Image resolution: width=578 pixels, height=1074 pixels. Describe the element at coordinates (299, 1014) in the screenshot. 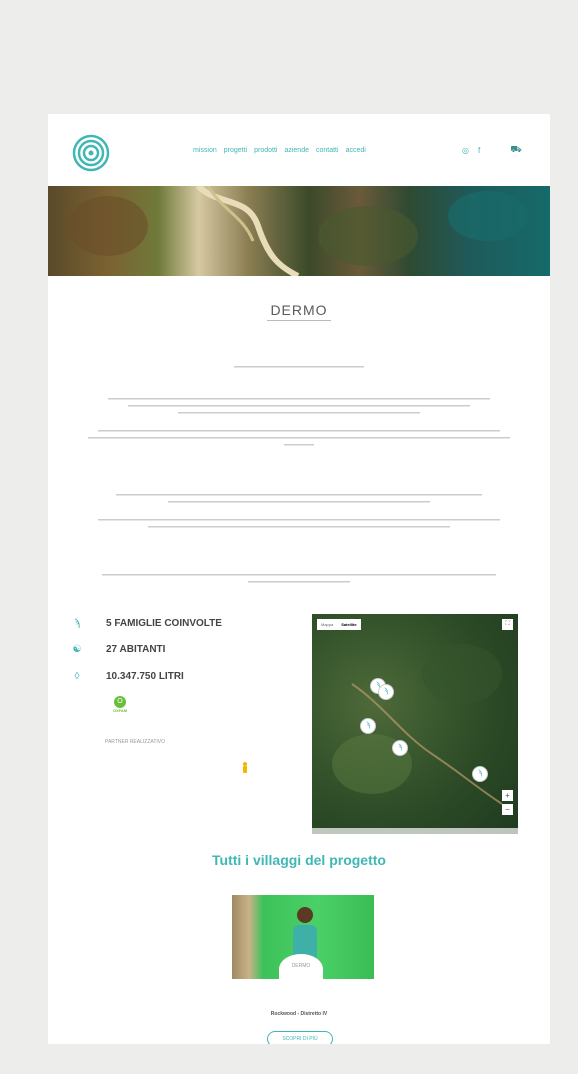

I see `village-name: Rockwood - Distretto IV` at that location.